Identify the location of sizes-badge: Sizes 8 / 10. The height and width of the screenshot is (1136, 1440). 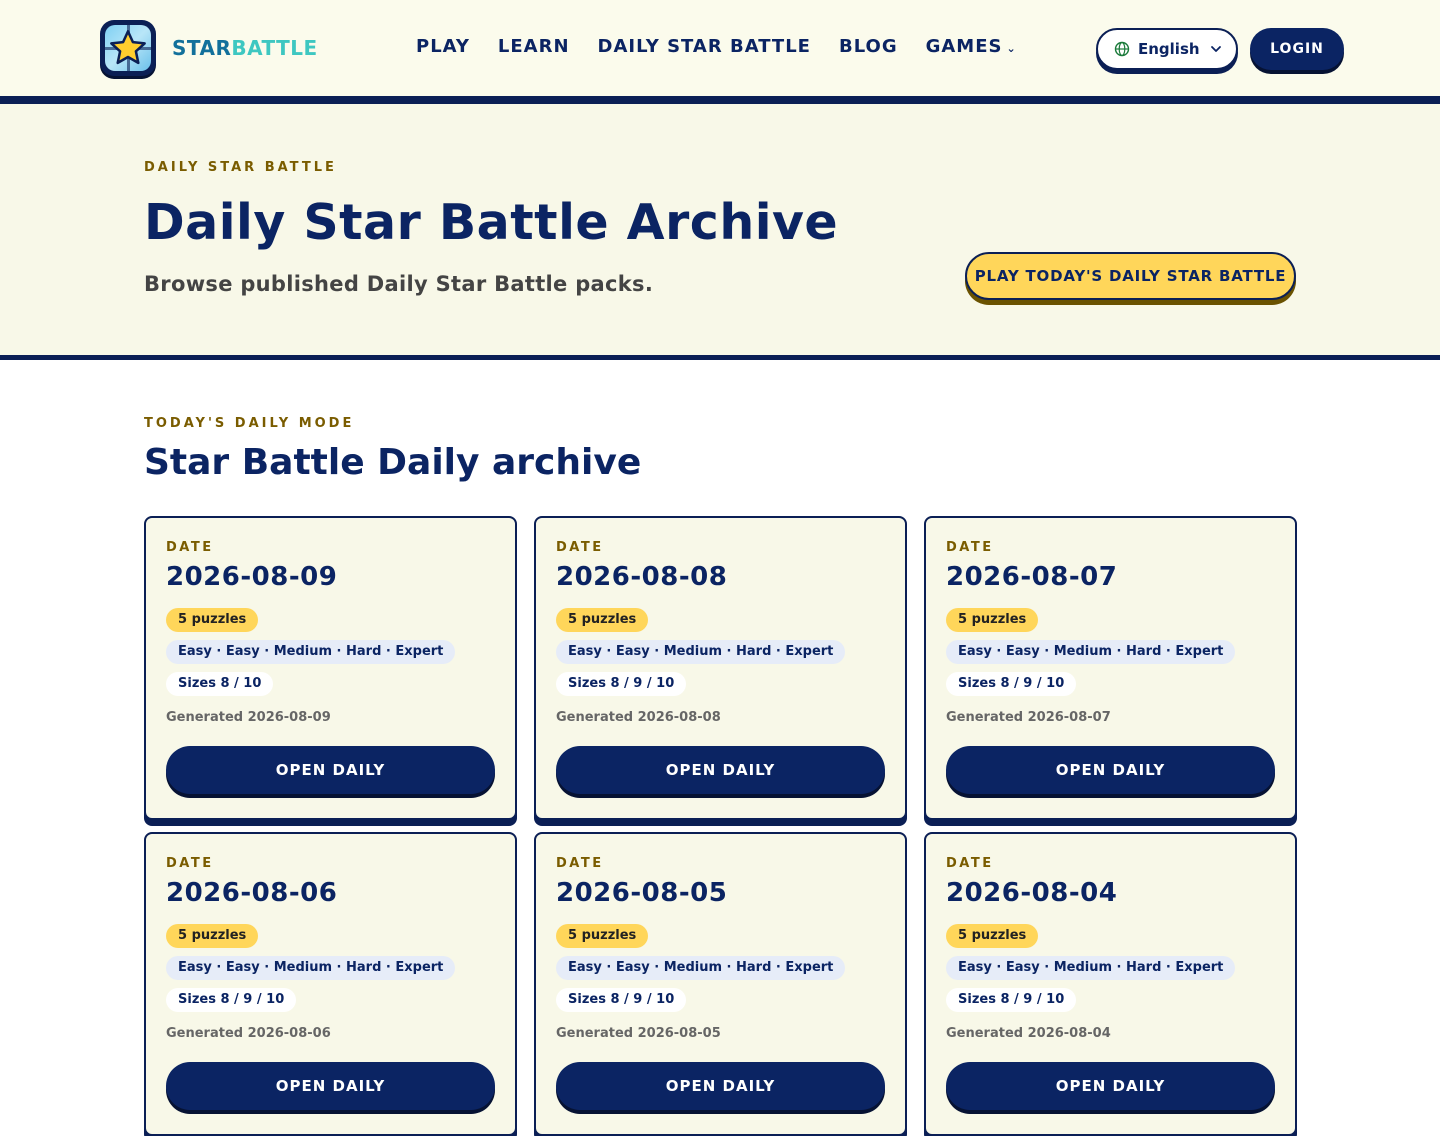
(220, 684).